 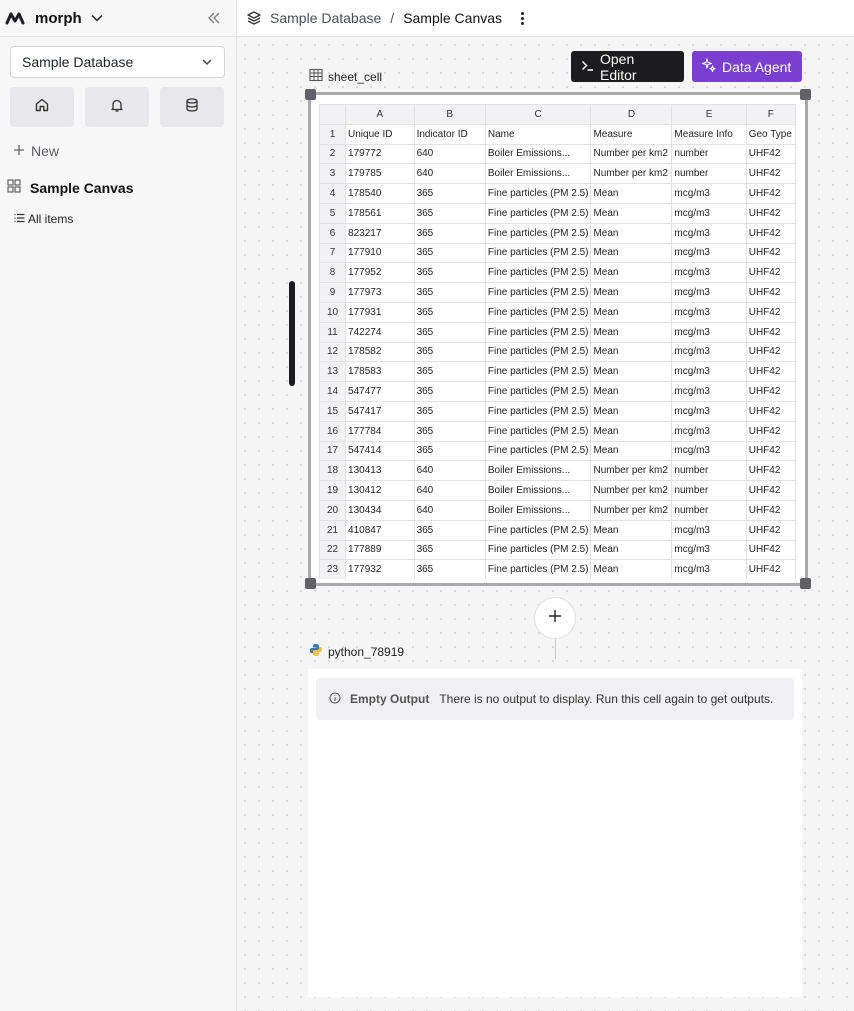 I want to click on notifications-button, so click(x=117, y=107).